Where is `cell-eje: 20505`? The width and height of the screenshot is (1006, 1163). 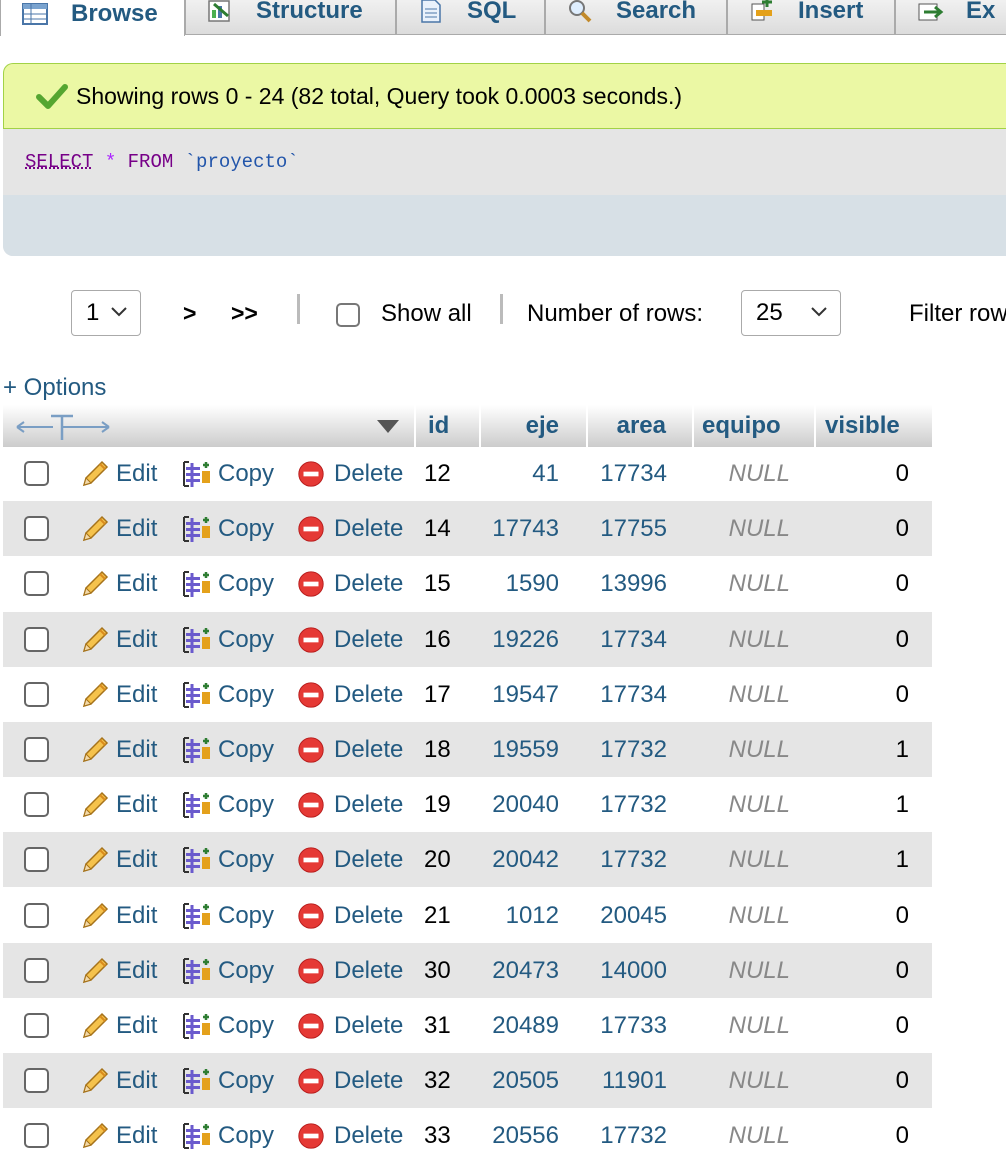
cell-eje: 20505 is located at coordinates (520, 1080).